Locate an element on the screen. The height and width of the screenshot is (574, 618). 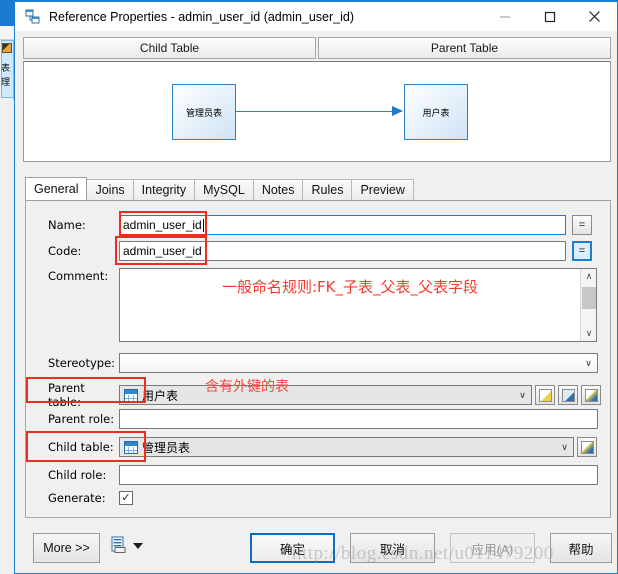
name-equals-button: = is located at coordinates (582, 225).